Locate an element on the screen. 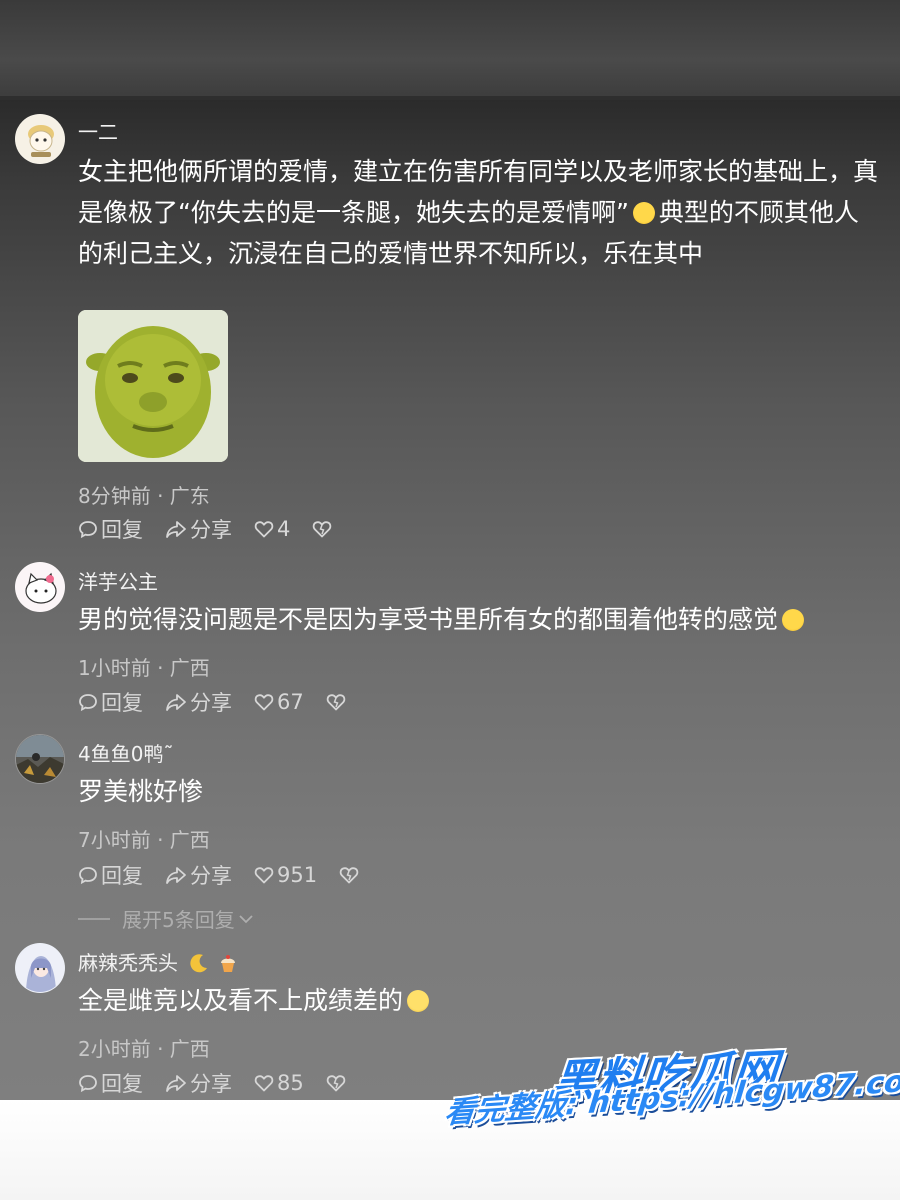  shrek-sticker-image is located at coordinates (153, 386).